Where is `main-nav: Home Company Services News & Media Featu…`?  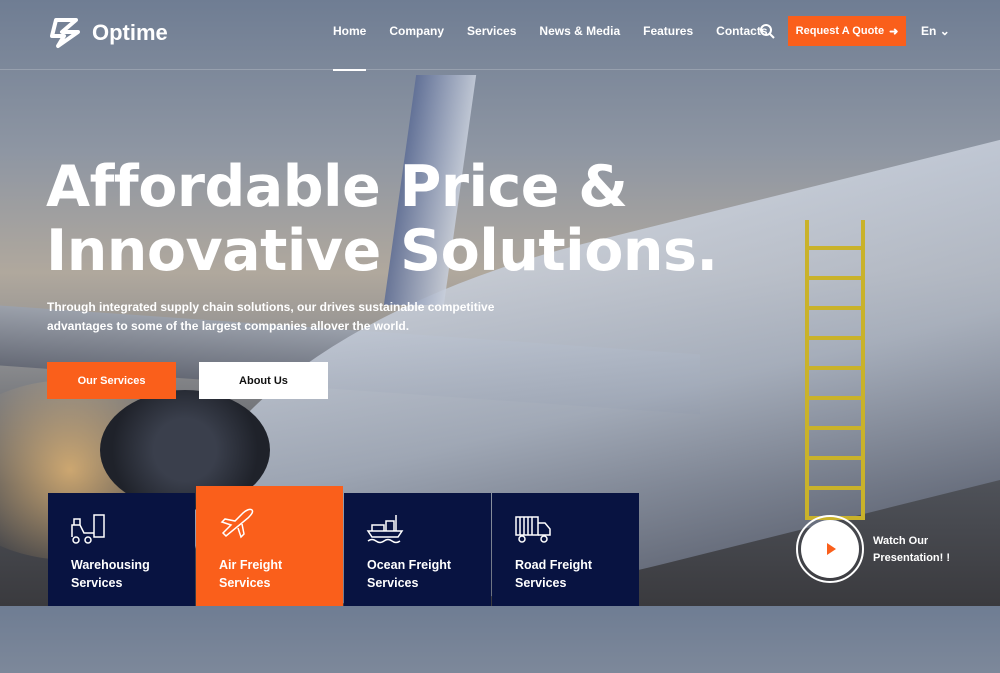 main-nav: Home Company Services News & Media Featu… is located at coordinates (550, 47).